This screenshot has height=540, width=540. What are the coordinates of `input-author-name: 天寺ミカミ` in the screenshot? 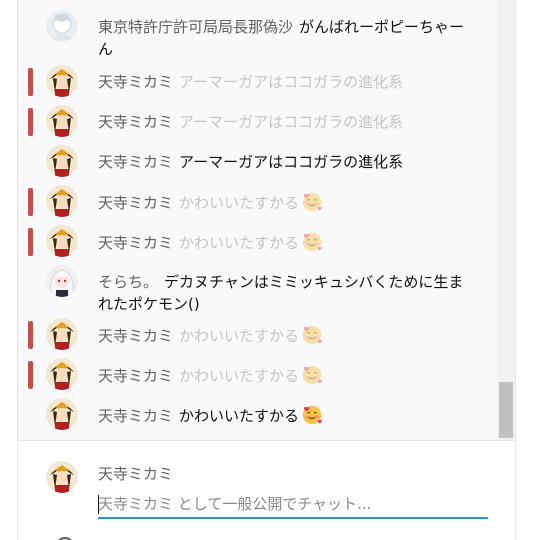 It's located at (136, 474).